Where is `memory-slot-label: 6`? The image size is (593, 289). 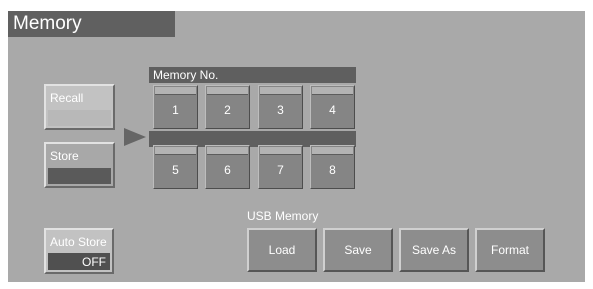 memory-slot-label: 6 is located at coordinates (227, 170).